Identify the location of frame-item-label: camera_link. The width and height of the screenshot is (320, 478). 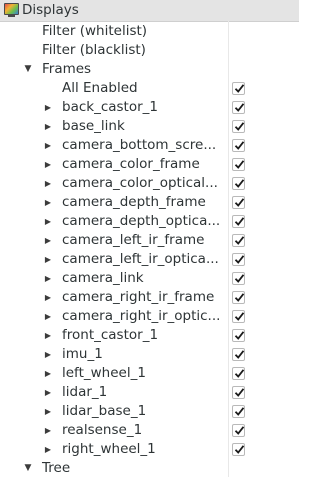
(103, 278).